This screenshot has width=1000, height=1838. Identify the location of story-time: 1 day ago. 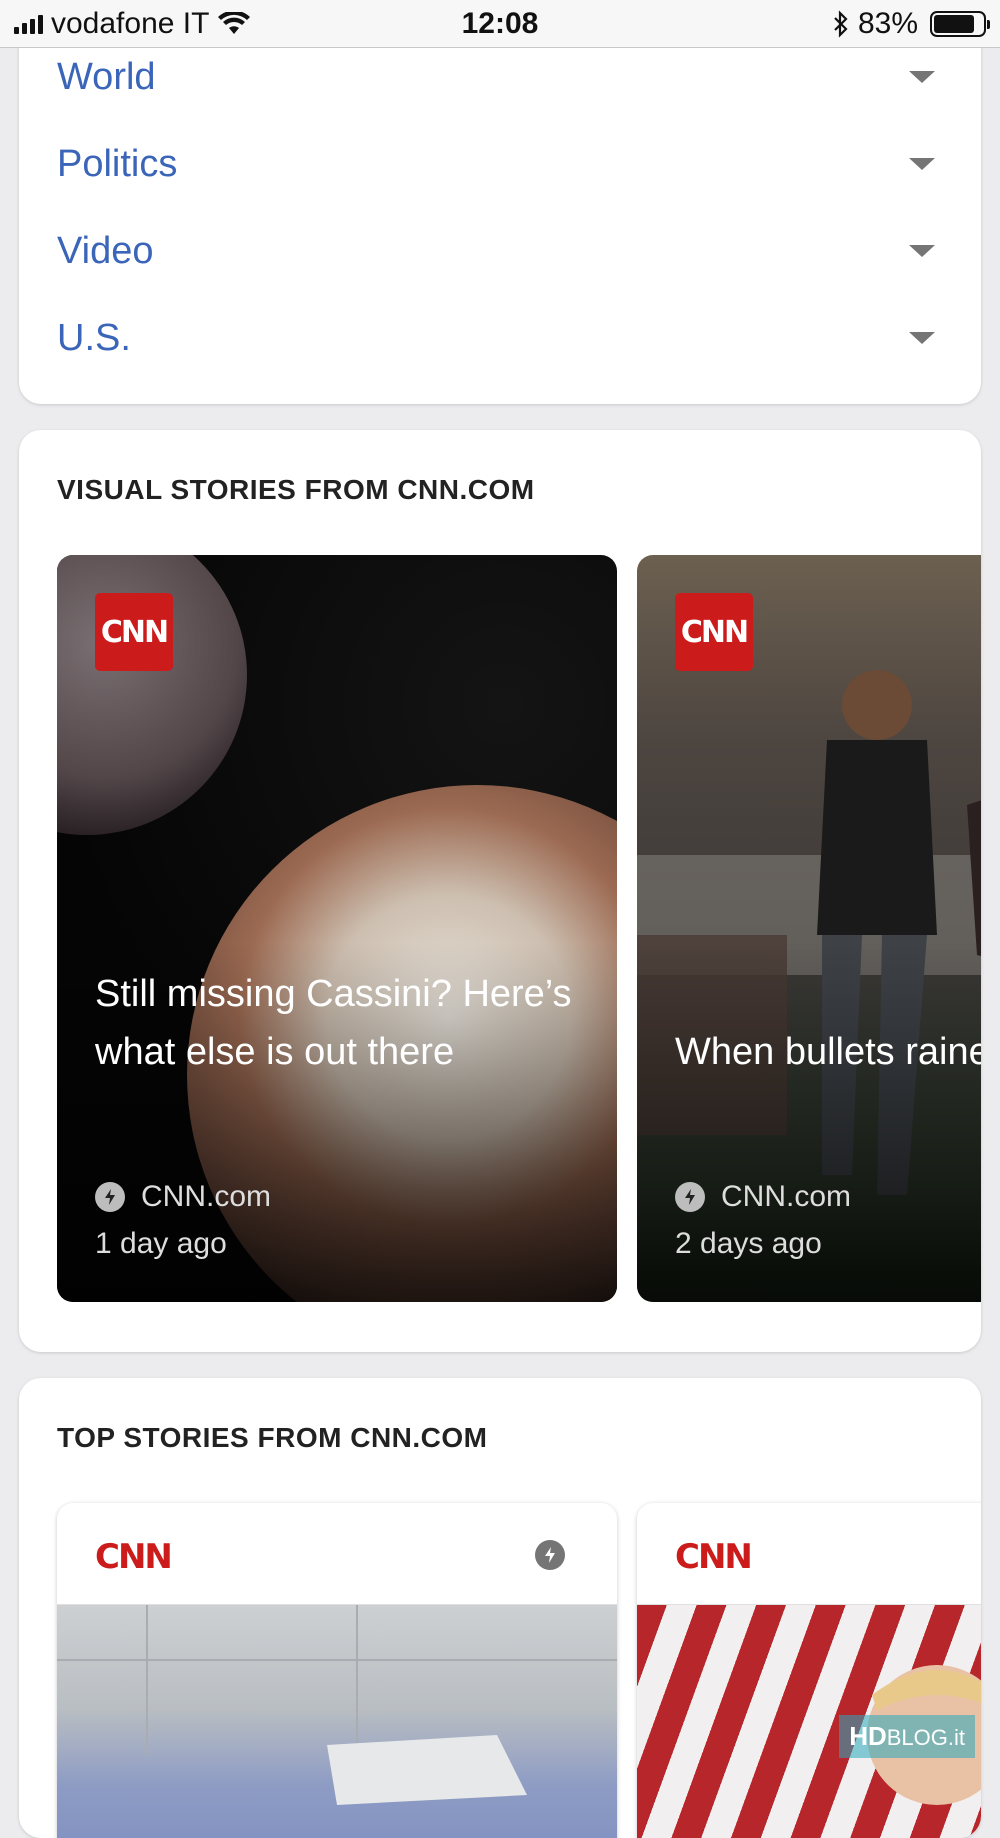
(161, 1244).